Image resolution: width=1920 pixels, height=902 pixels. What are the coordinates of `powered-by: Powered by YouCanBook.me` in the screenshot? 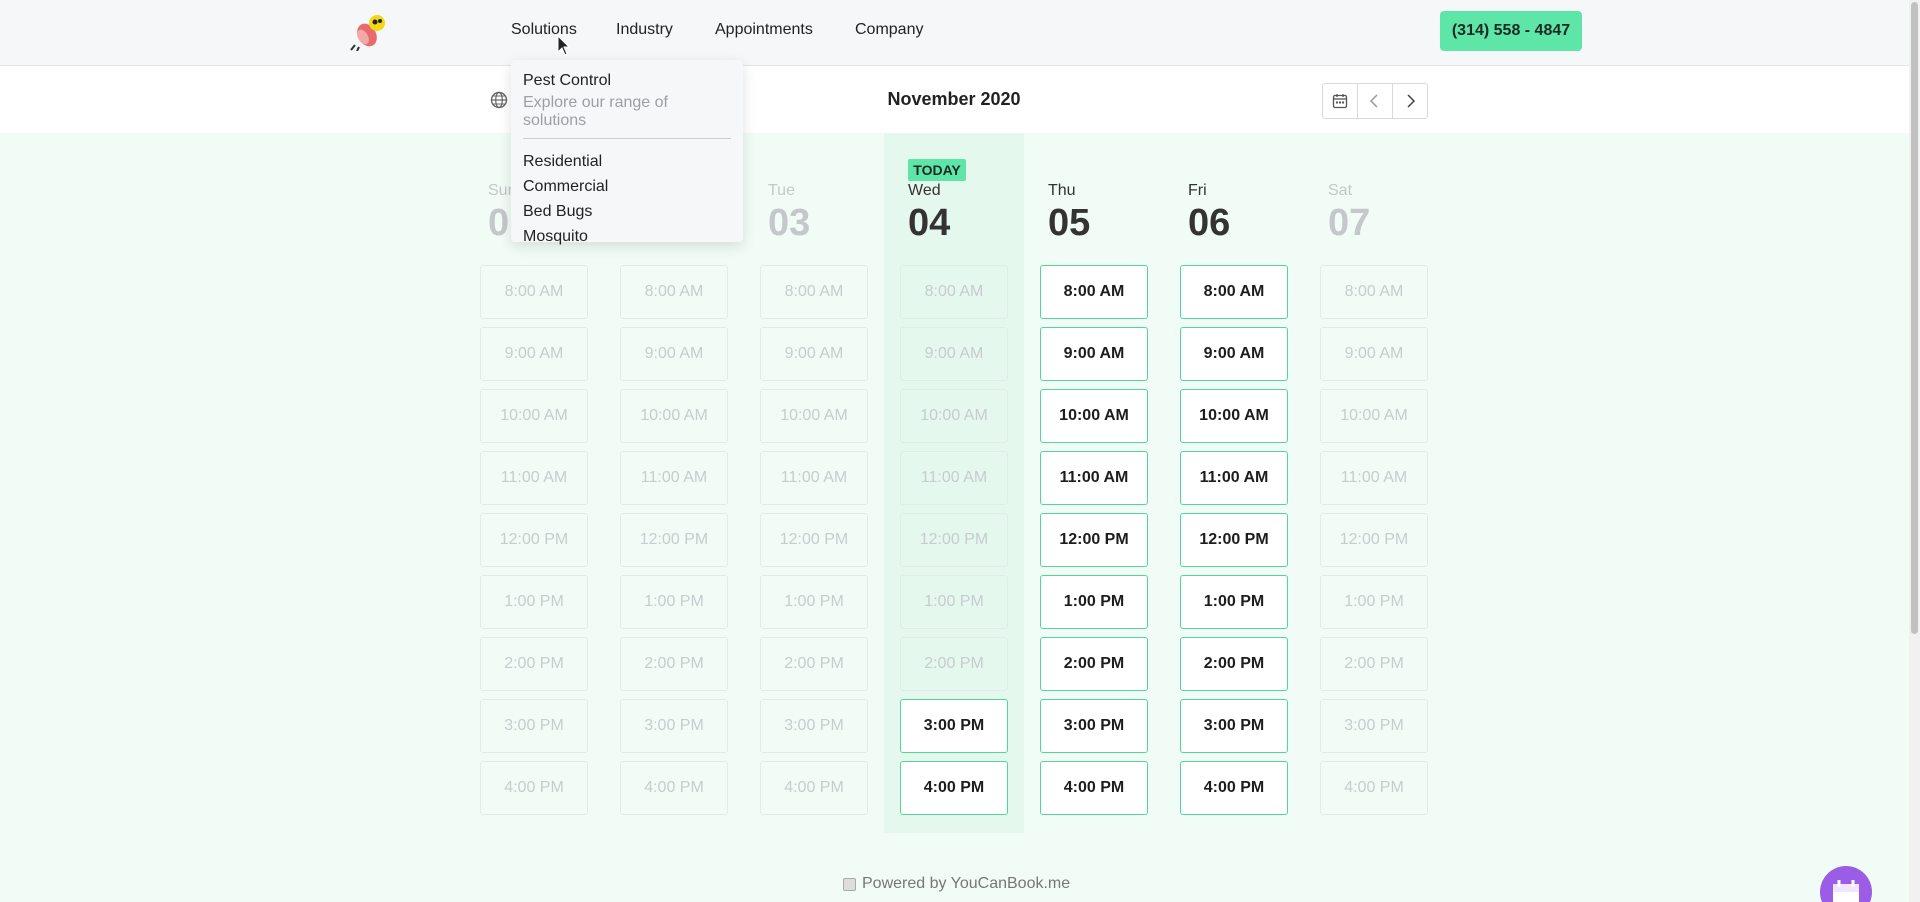 It's located at (956, 884).